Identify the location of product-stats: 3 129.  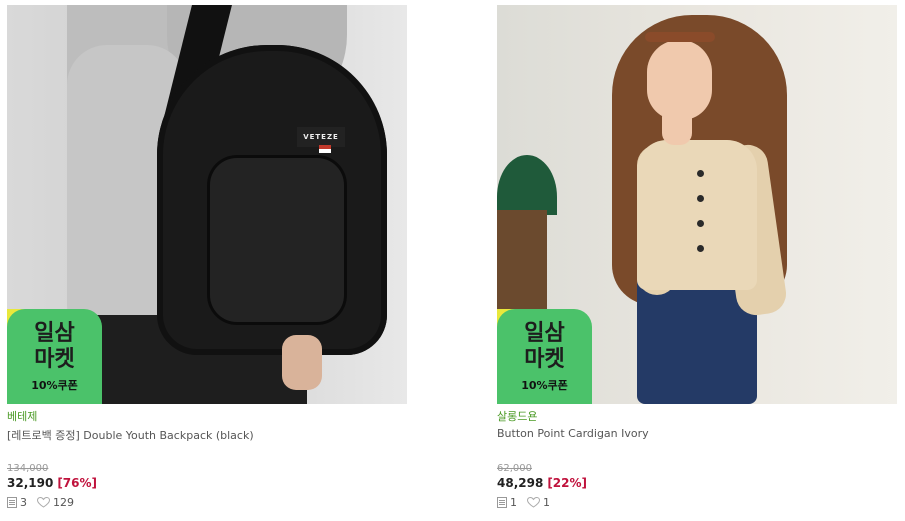
(40, 502).